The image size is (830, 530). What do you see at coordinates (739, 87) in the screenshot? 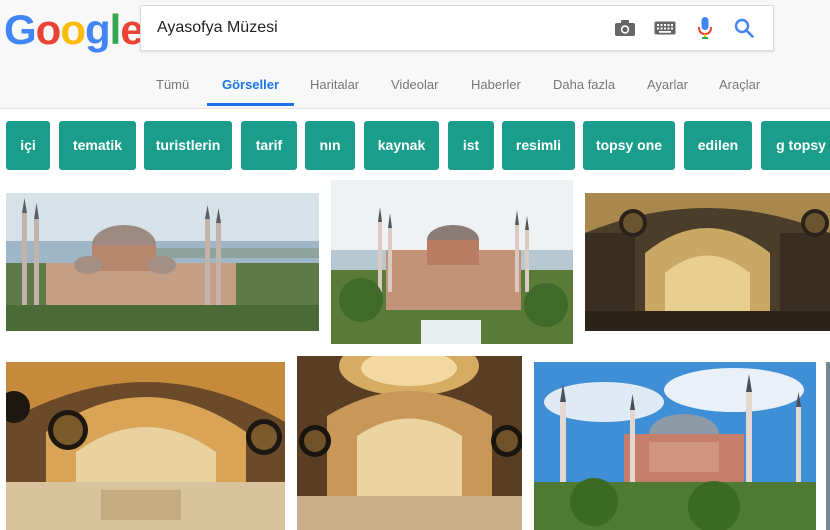
I see `tab-tools: Araçlar` at bounding box center [739, 87].